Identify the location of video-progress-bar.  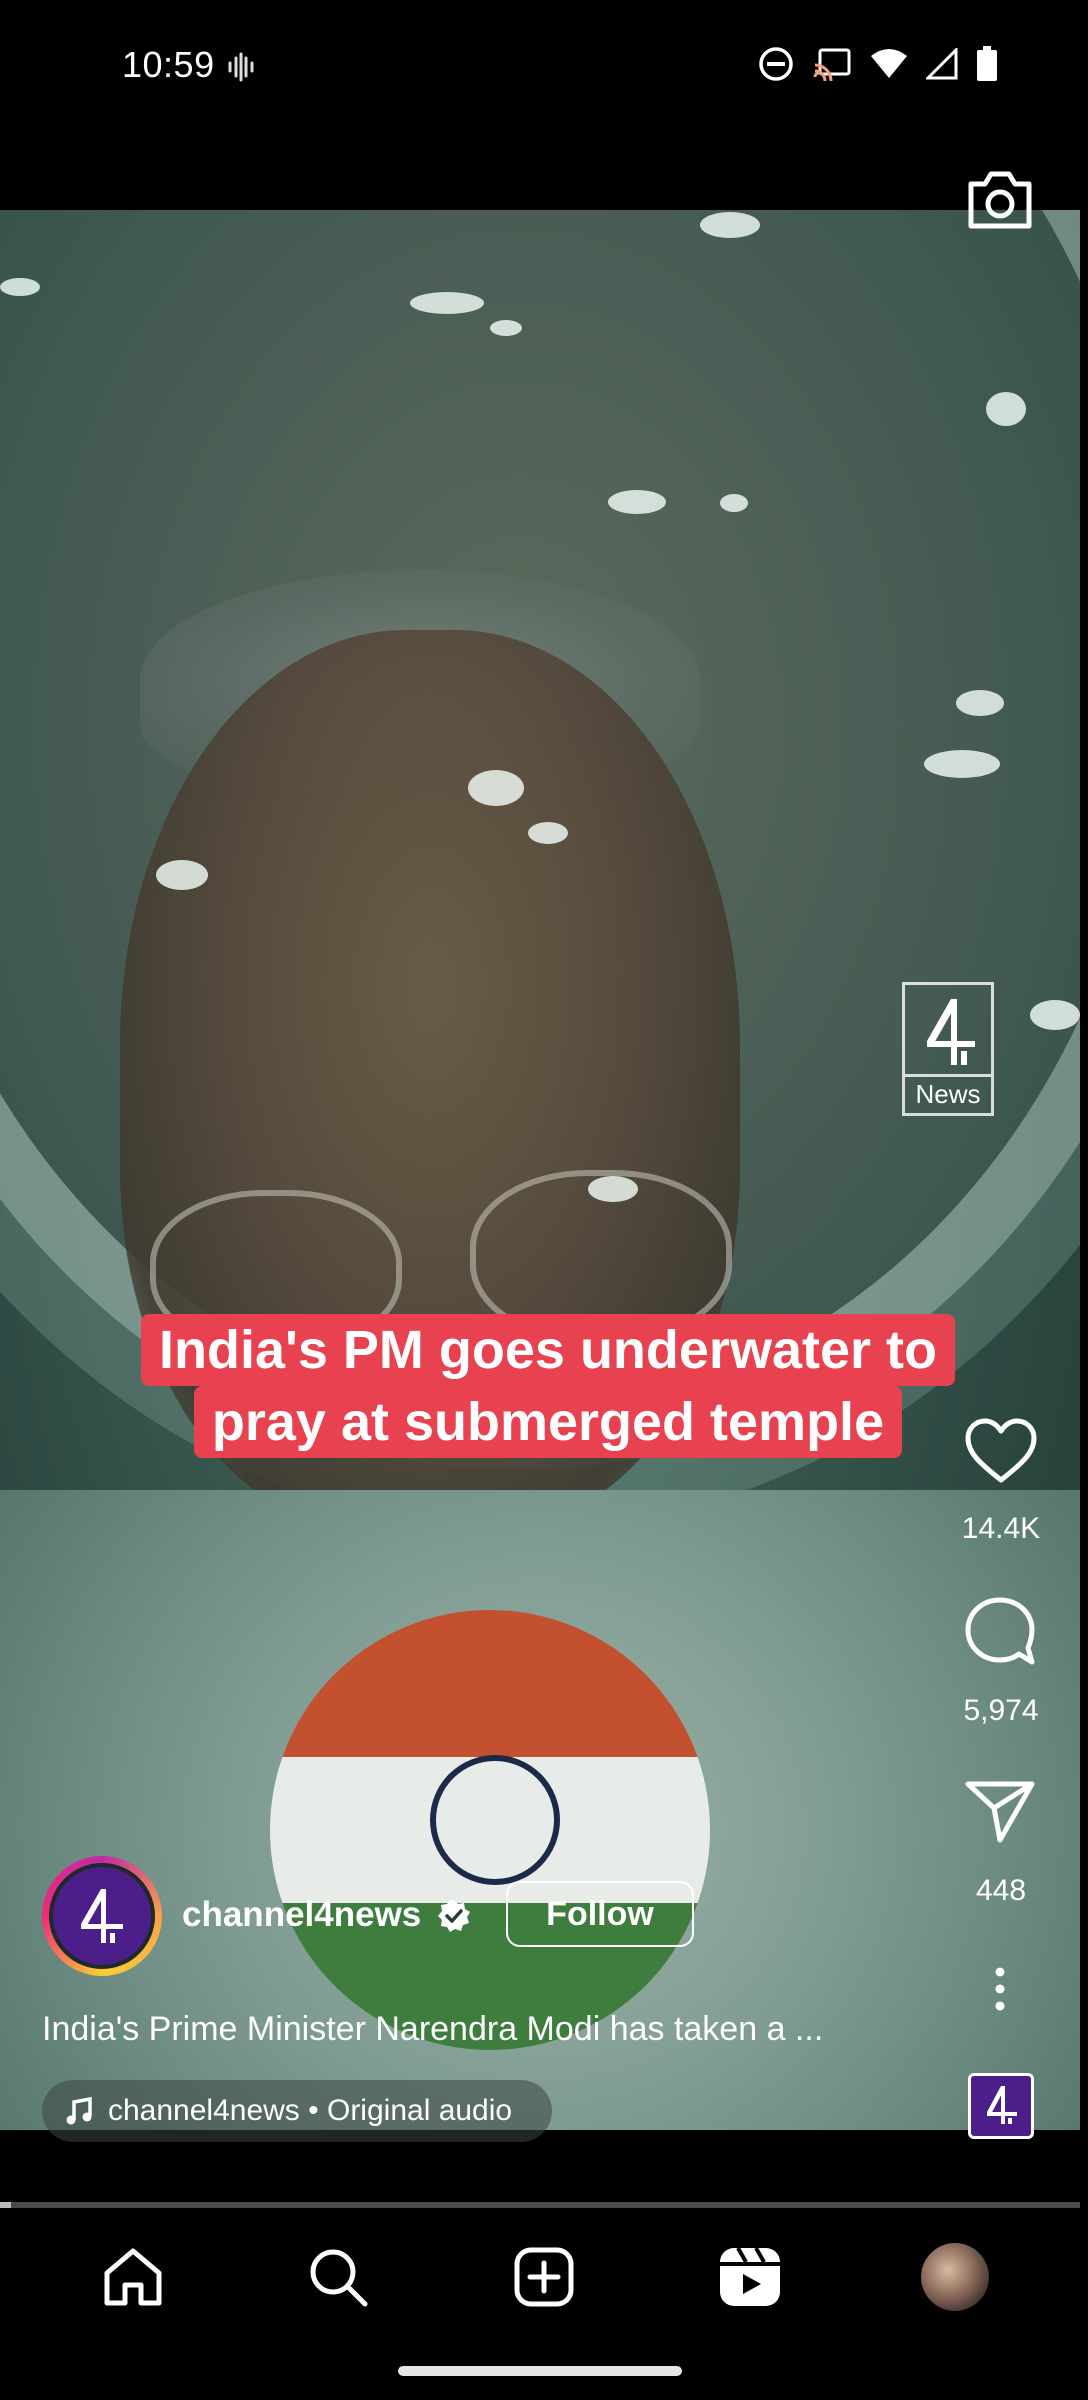
(540, 2205).